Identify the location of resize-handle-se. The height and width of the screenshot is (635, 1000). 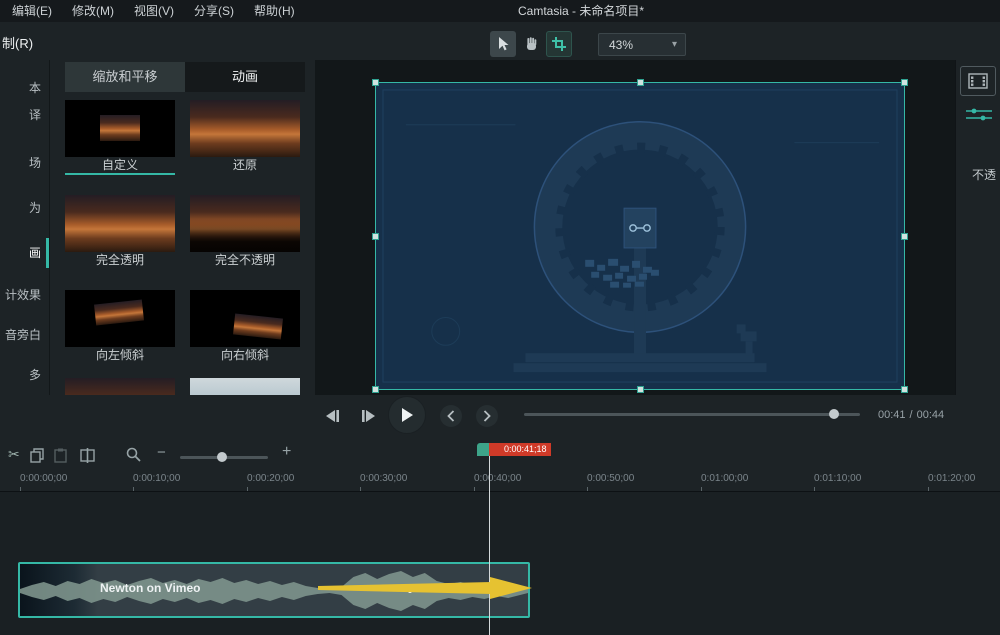
(904, 389).